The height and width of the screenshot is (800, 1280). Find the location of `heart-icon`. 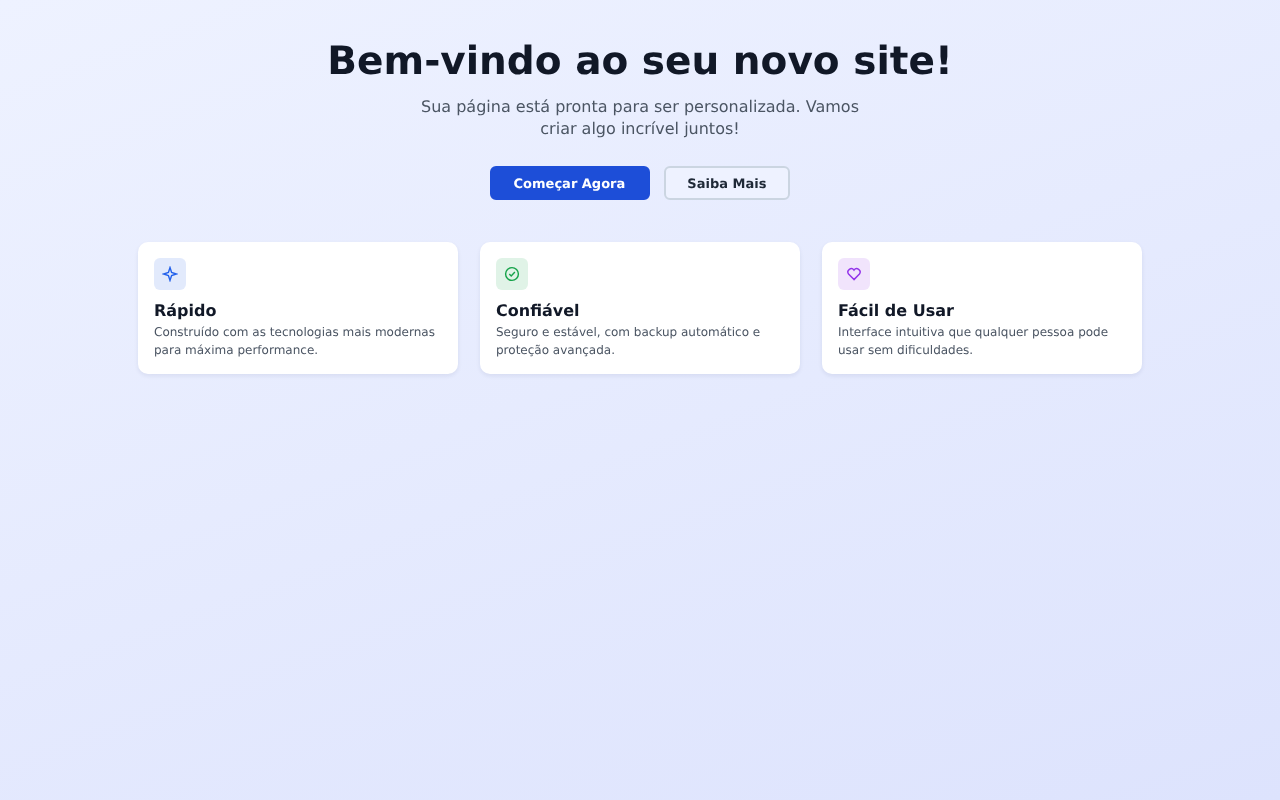

heart-icon is located at coordinates (854, 274).